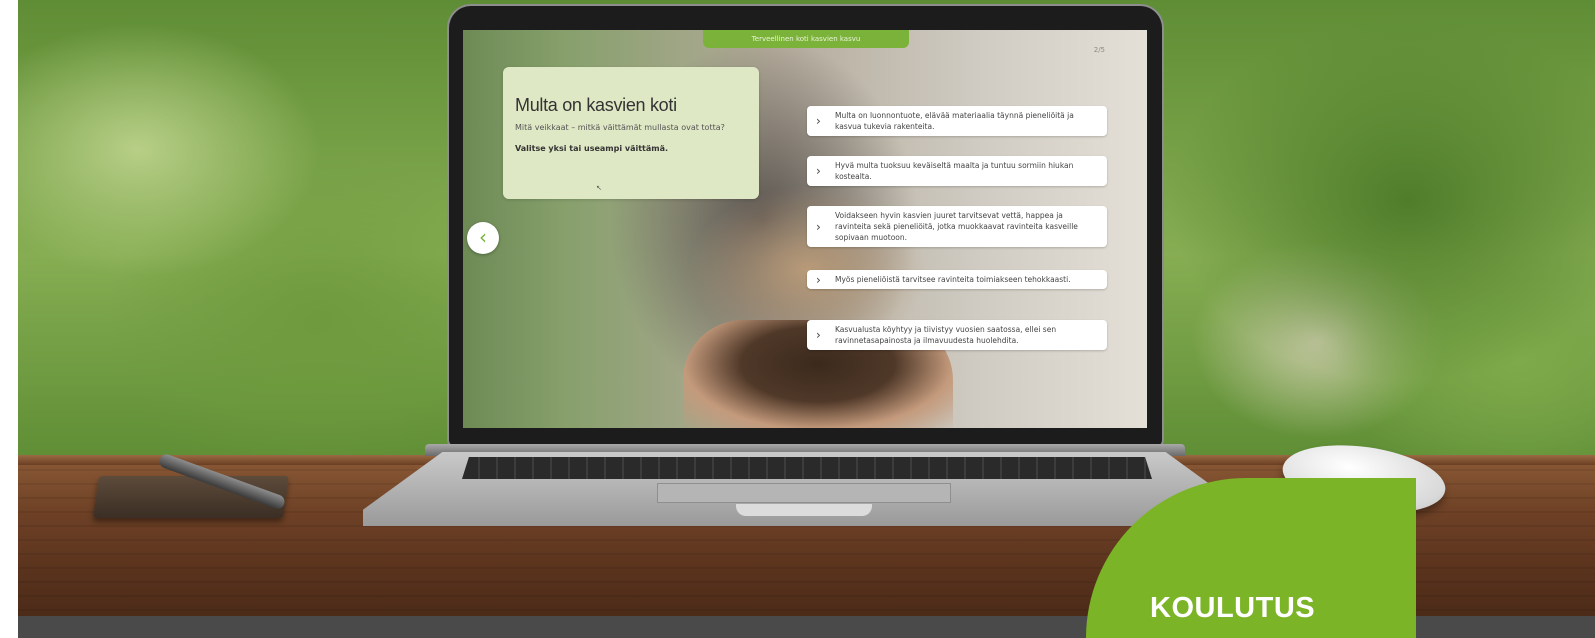 This screenshot has width=1595, height=638. I want to click on course-title-bar: Terveellinen koti kasvien kasvu, so click(806, 39).